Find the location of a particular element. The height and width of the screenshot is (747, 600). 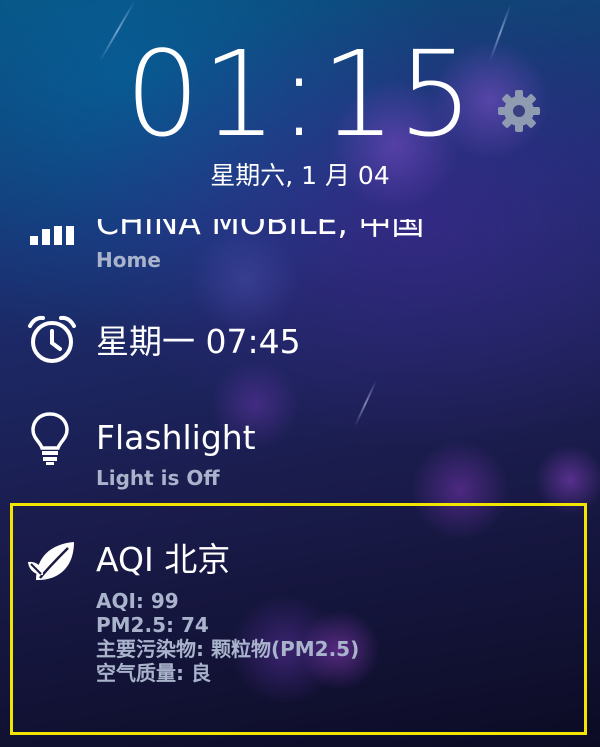

alarm-clock-icon is located at coordinates (54, 340).